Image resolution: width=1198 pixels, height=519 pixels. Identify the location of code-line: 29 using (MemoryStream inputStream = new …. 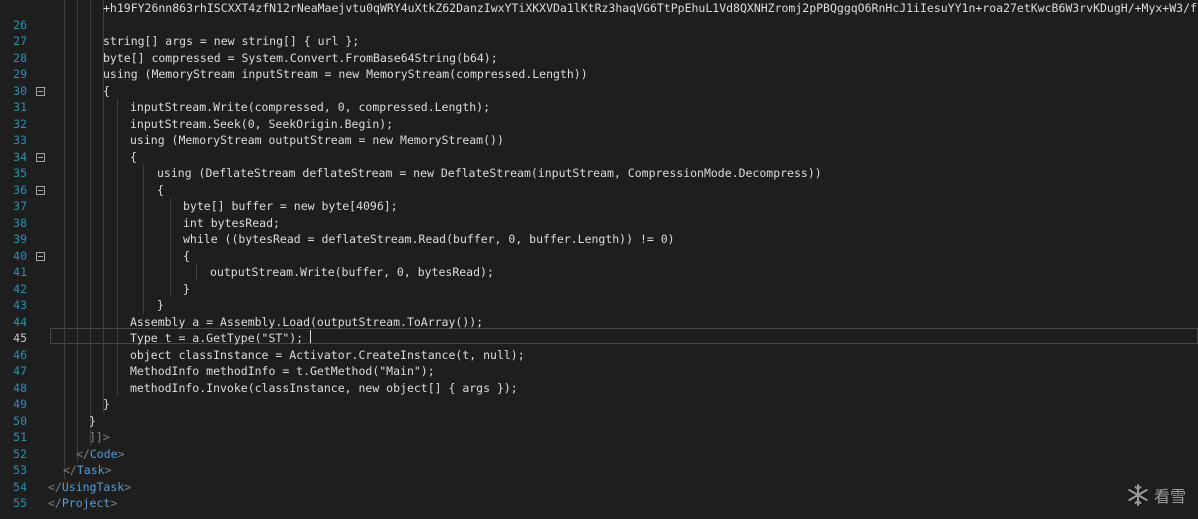
(599, 74).